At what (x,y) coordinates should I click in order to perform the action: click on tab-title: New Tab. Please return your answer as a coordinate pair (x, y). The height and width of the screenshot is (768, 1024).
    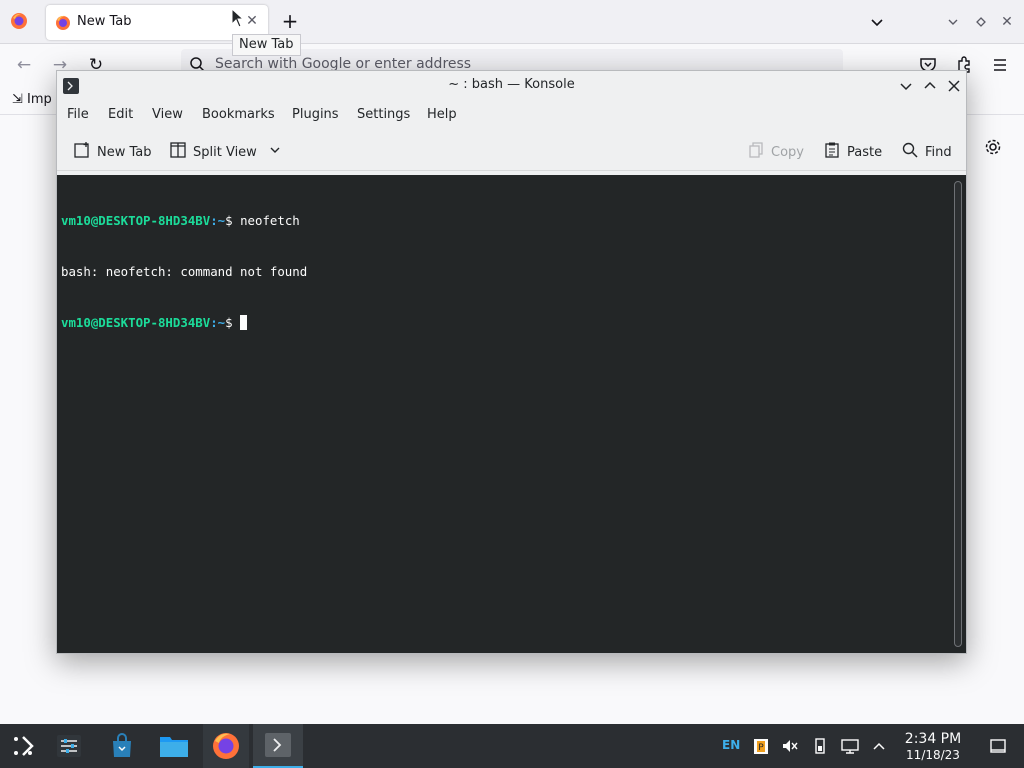
    Looking at the image, I should click on (104, 21).